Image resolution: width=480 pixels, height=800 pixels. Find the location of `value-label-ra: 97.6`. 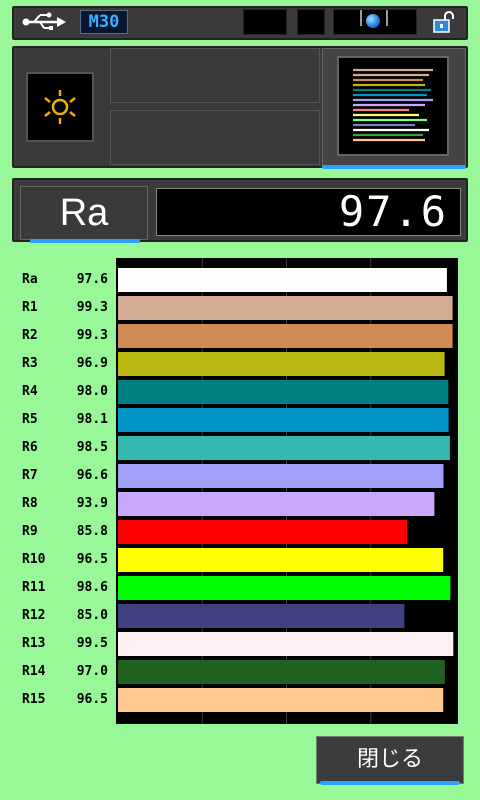

value-label-ra: 97.6 is located at coordinates (92, 279).